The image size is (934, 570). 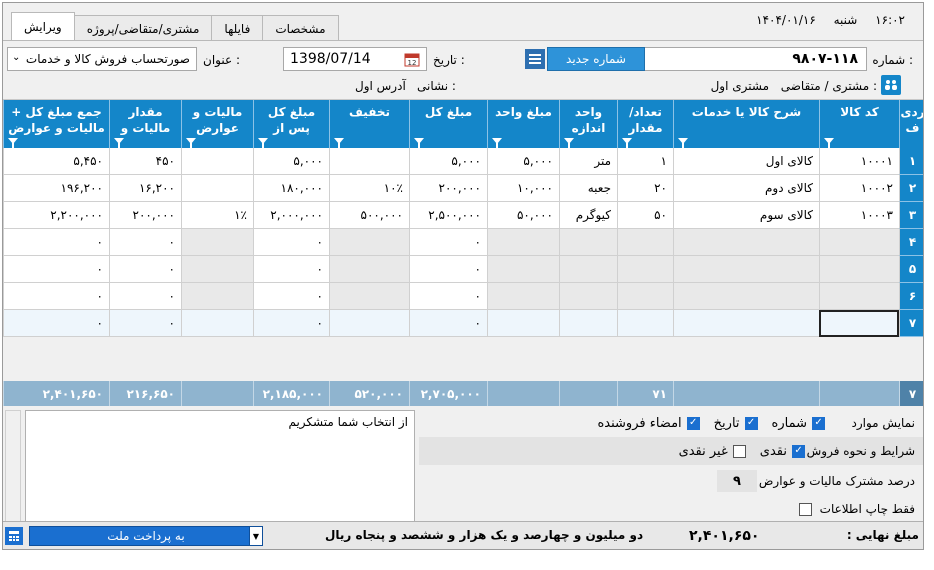 What do you see at coordinates (13, 466) in the screenshot?
I see `notes-scrollbar` at bounding box center [13, 466].